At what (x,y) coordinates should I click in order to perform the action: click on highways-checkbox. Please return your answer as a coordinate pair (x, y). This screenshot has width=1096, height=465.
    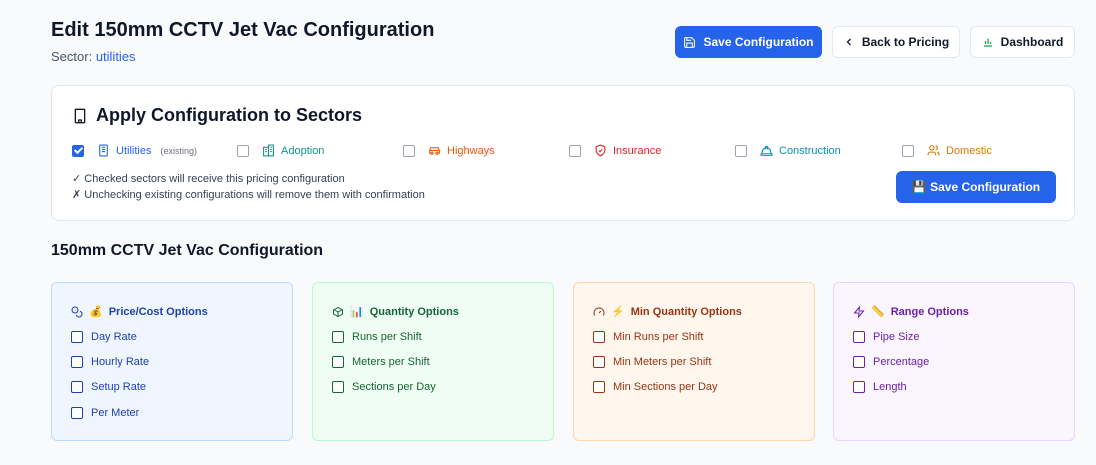
    Looking at the image, I should click on (409, 150).